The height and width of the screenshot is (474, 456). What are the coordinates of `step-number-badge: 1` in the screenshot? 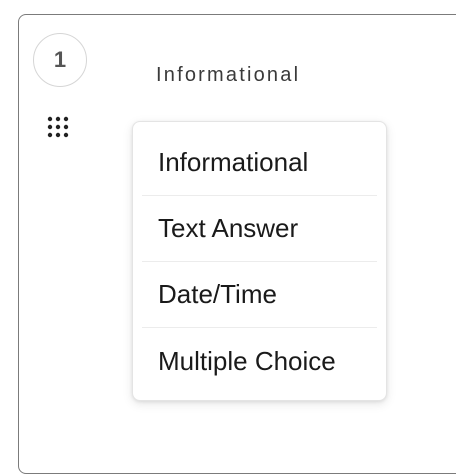 It's located at (60, 60).